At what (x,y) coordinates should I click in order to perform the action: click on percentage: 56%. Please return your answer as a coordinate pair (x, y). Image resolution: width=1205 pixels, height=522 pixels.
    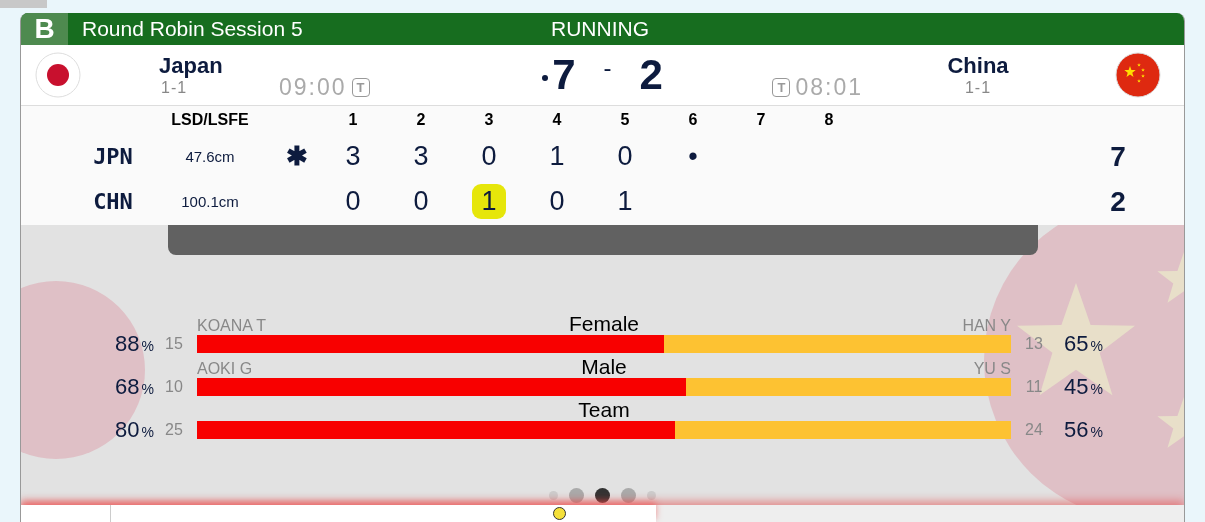
    Looking at the image, I should click on (1084, 430).